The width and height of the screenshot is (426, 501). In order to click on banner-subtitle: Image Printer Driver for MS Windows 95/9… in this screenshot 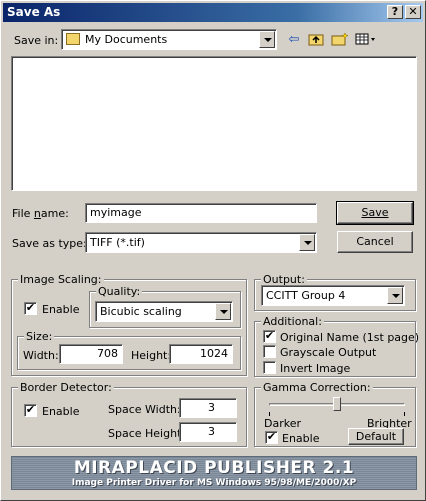, I will do `click(214, 483)`.